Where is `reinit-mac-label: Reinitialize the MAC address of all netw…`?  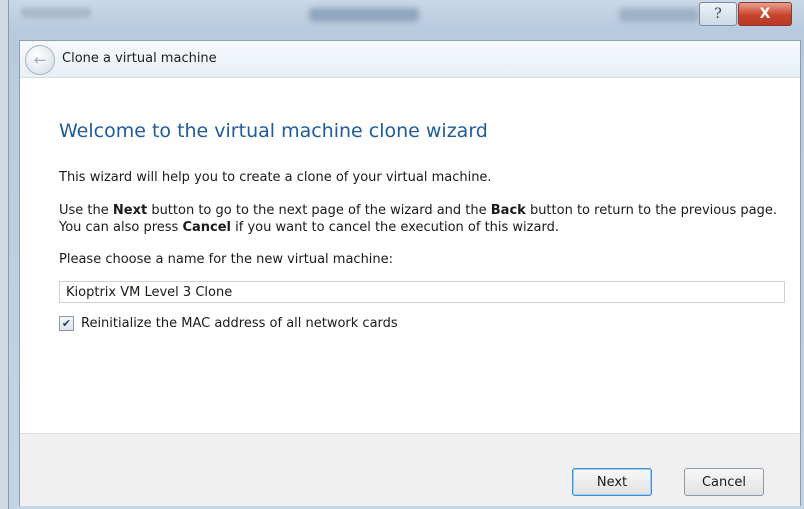
reinit-mac-label: Reinitialize the MAC address of all netw… is located at coordinates (239, 323).